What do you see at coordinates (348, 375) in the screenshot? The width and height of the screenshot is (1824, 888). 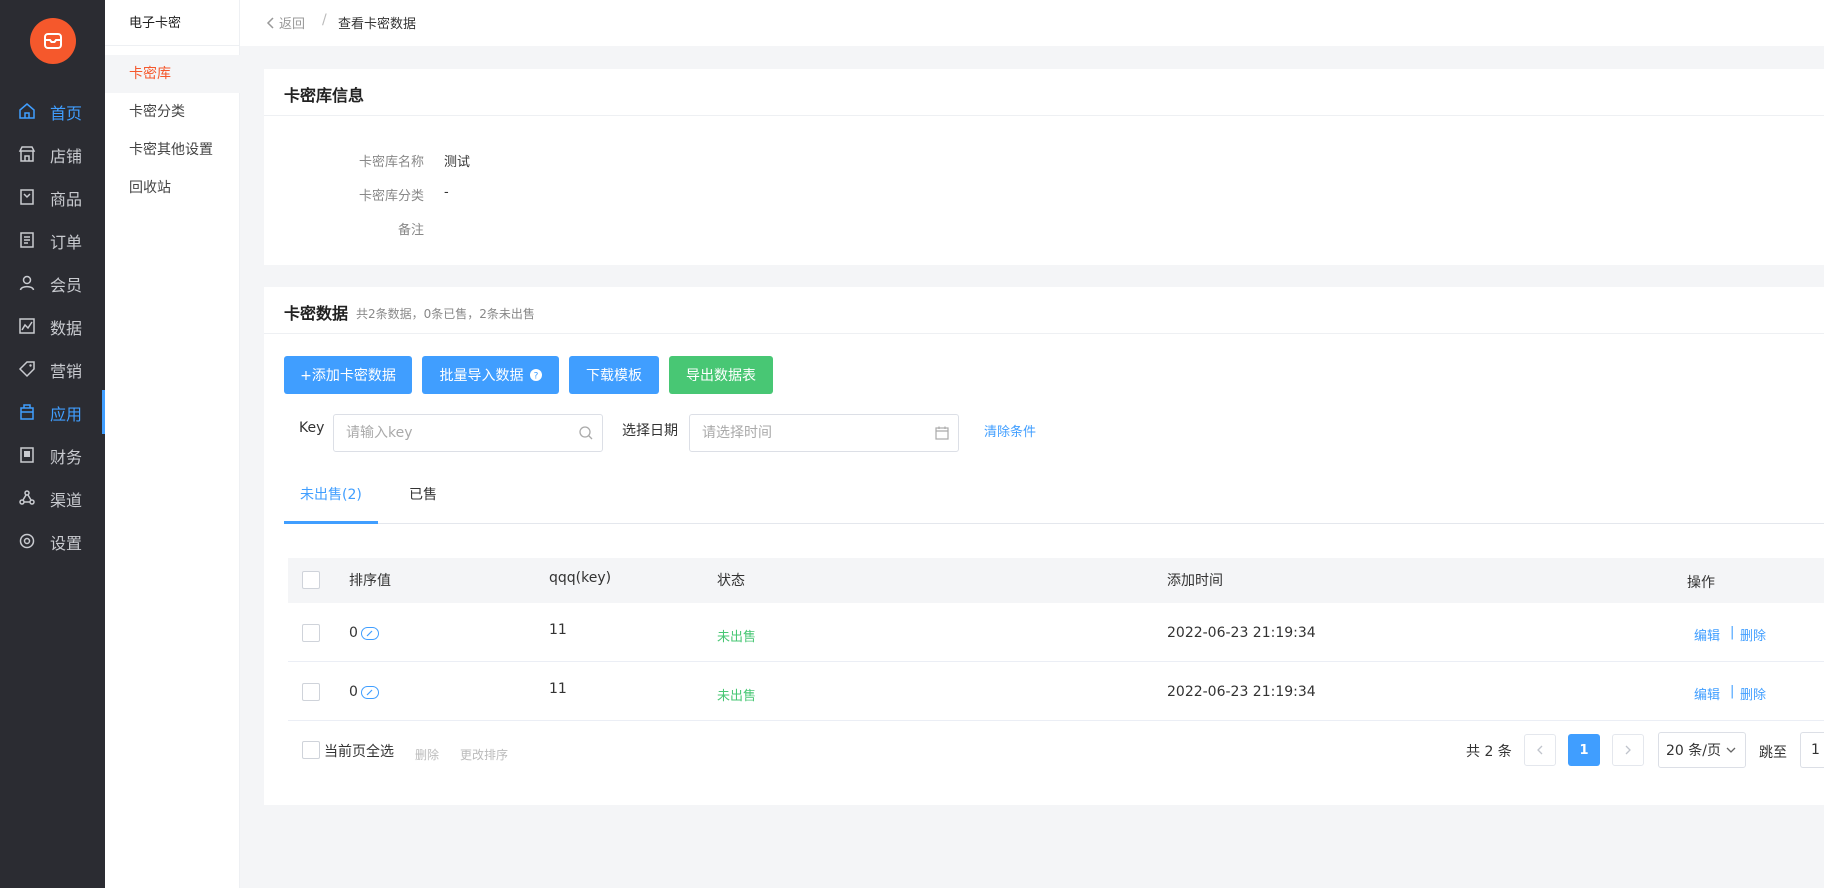 I see `add-card-data-button: +添加卡密数据` at bounding box center [348, 375].